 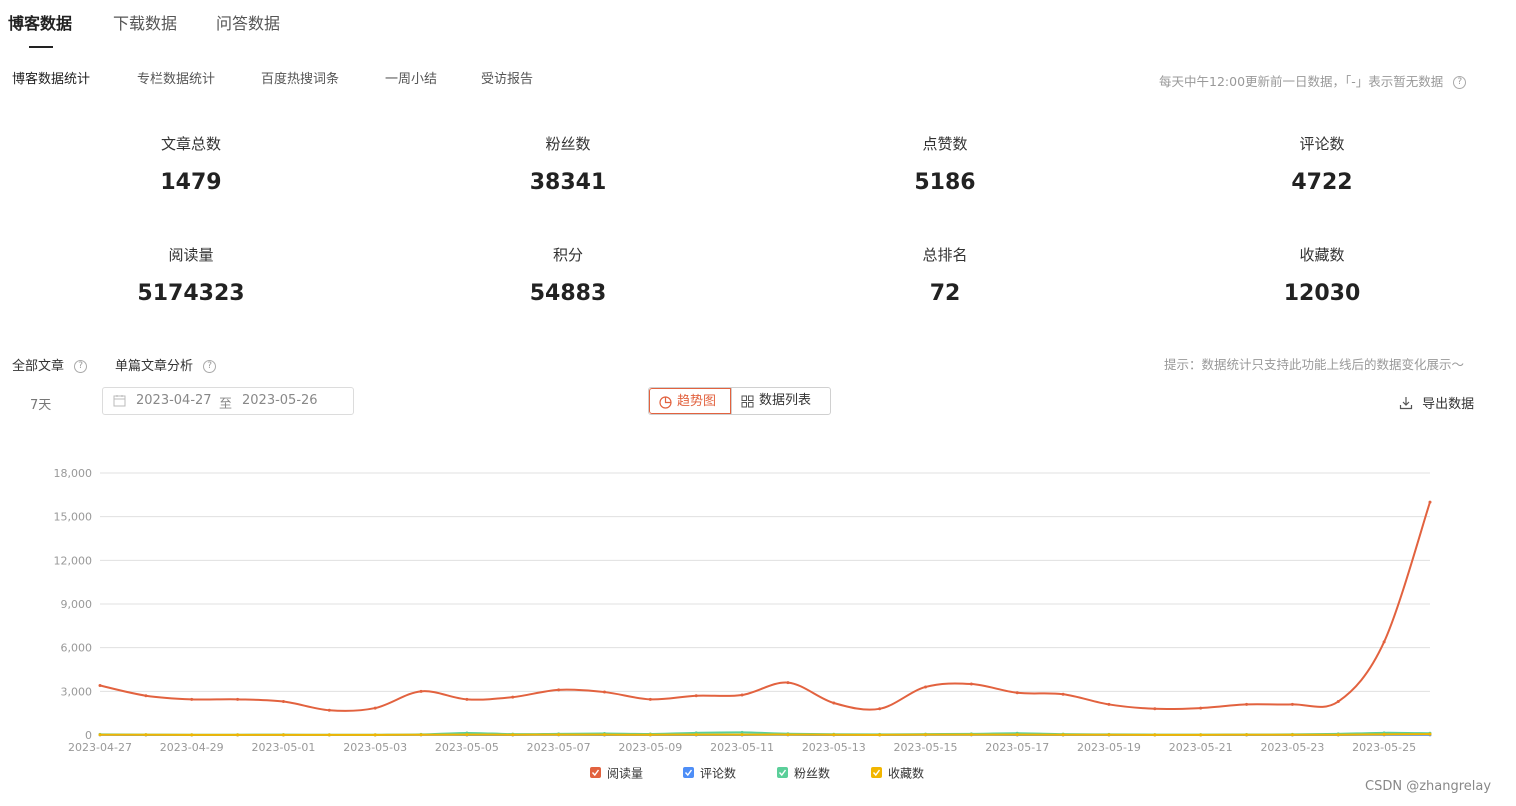 I want to click on subtab-baidu-hot: 百度热搜词条, so click(x=300, y=77).